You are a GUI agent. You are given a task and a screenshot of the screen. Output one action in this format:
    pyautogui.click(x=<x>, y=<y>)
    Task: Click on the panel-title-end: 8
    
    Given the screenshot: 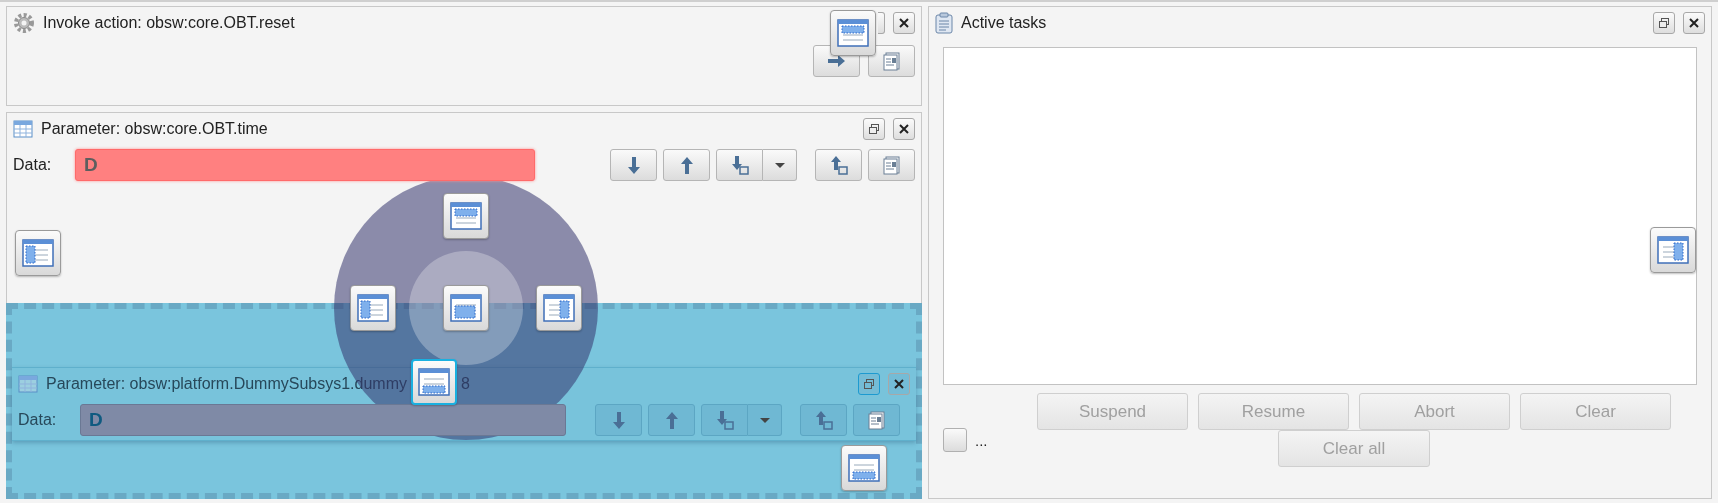 What is the action you would take?
    pyautogui.click(x=465, y=384)
    